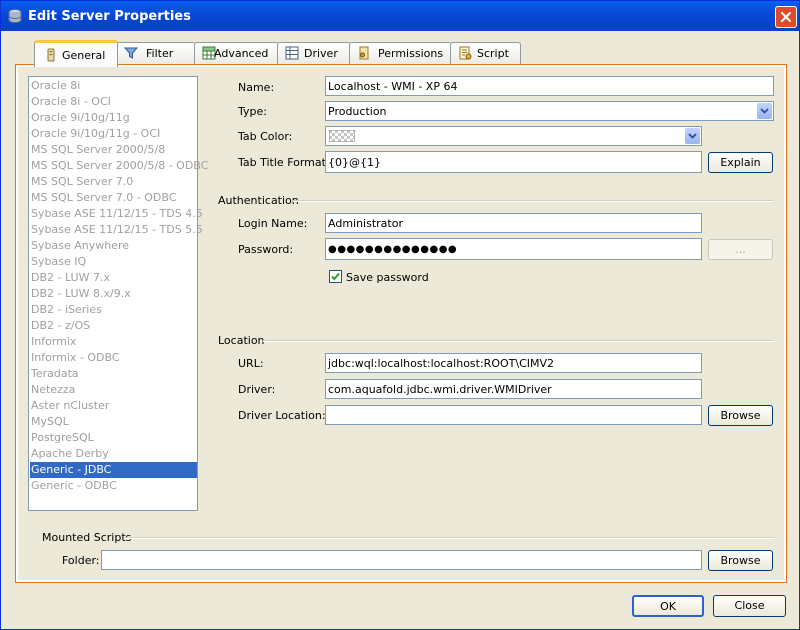 Image resolution: width=800 pixels, height=630 pixels. What do you see at coordinates (113, 102) in the screenshot?
I see `server-list-item: Oracle 8i - OCI` at bounding box center [113, 102].